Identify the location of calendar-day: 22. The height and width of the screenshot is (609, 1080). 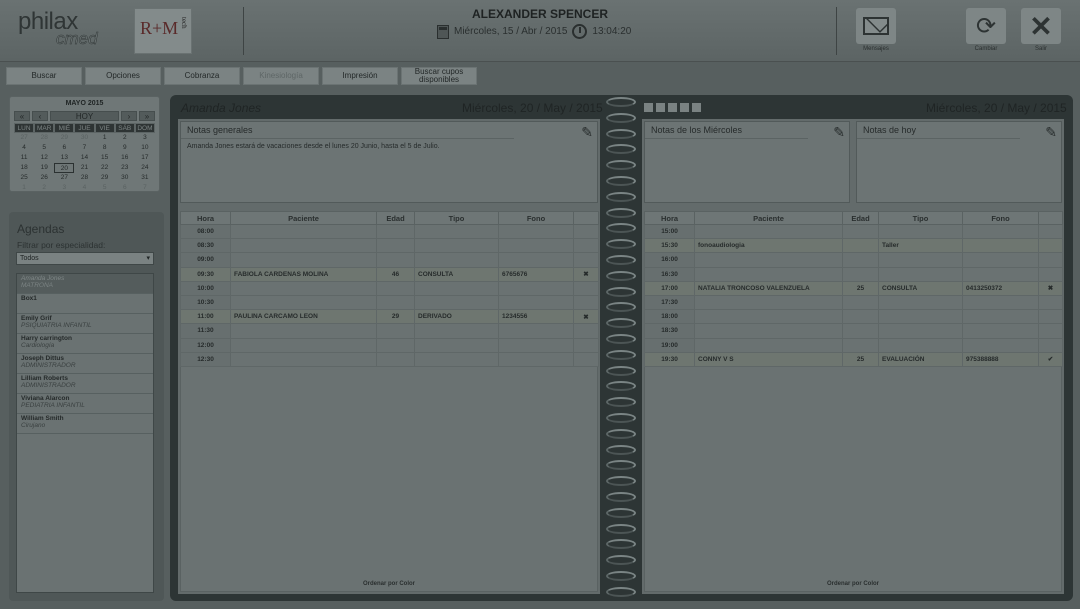
(105, 168).